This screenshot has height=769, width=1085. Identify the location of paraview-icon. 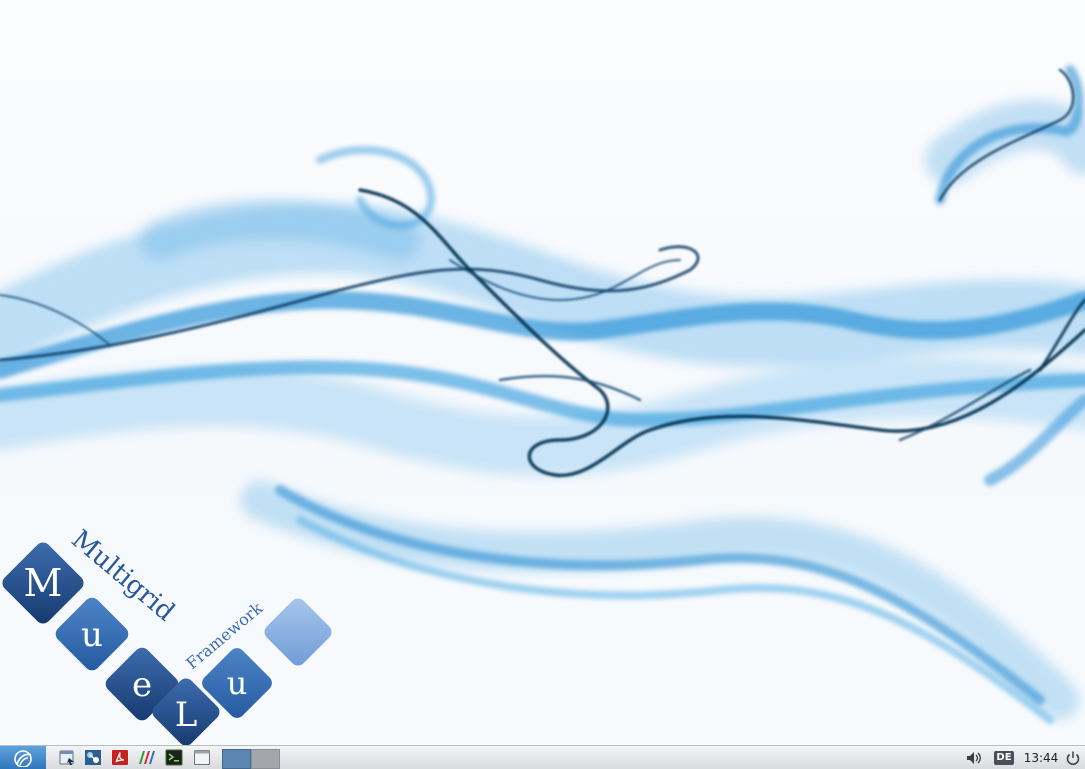
(147, 757).